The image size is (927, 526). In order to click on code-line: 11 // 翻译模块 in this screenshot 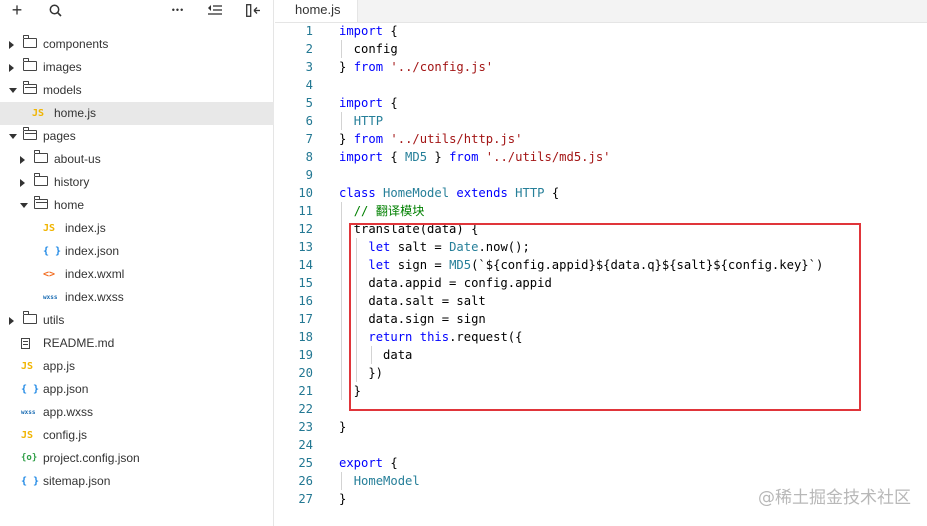, I will do `click(601, 211)`.